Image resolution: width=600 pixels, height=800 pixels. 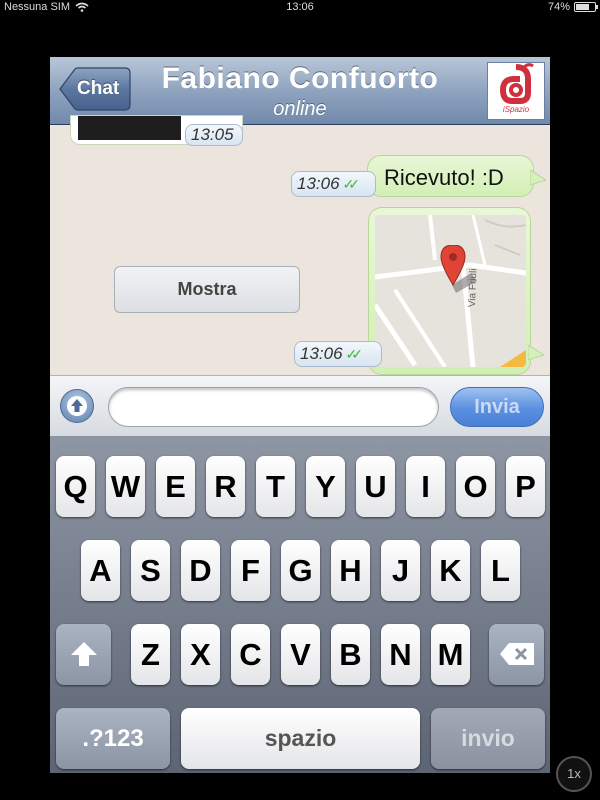 What do you see at coordinates (175, 486) in the screenshot?
I see `key-e: E` at bounding box center [175, 486].